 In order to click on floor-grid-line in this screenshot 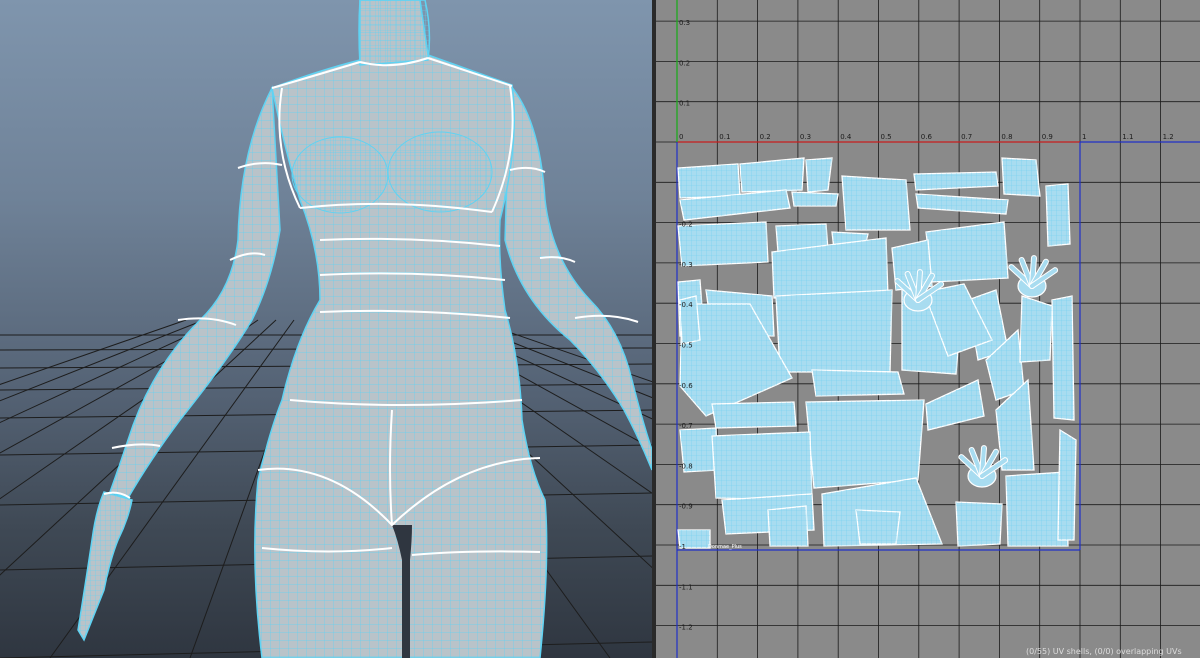, I will do `click(138, 447)`.